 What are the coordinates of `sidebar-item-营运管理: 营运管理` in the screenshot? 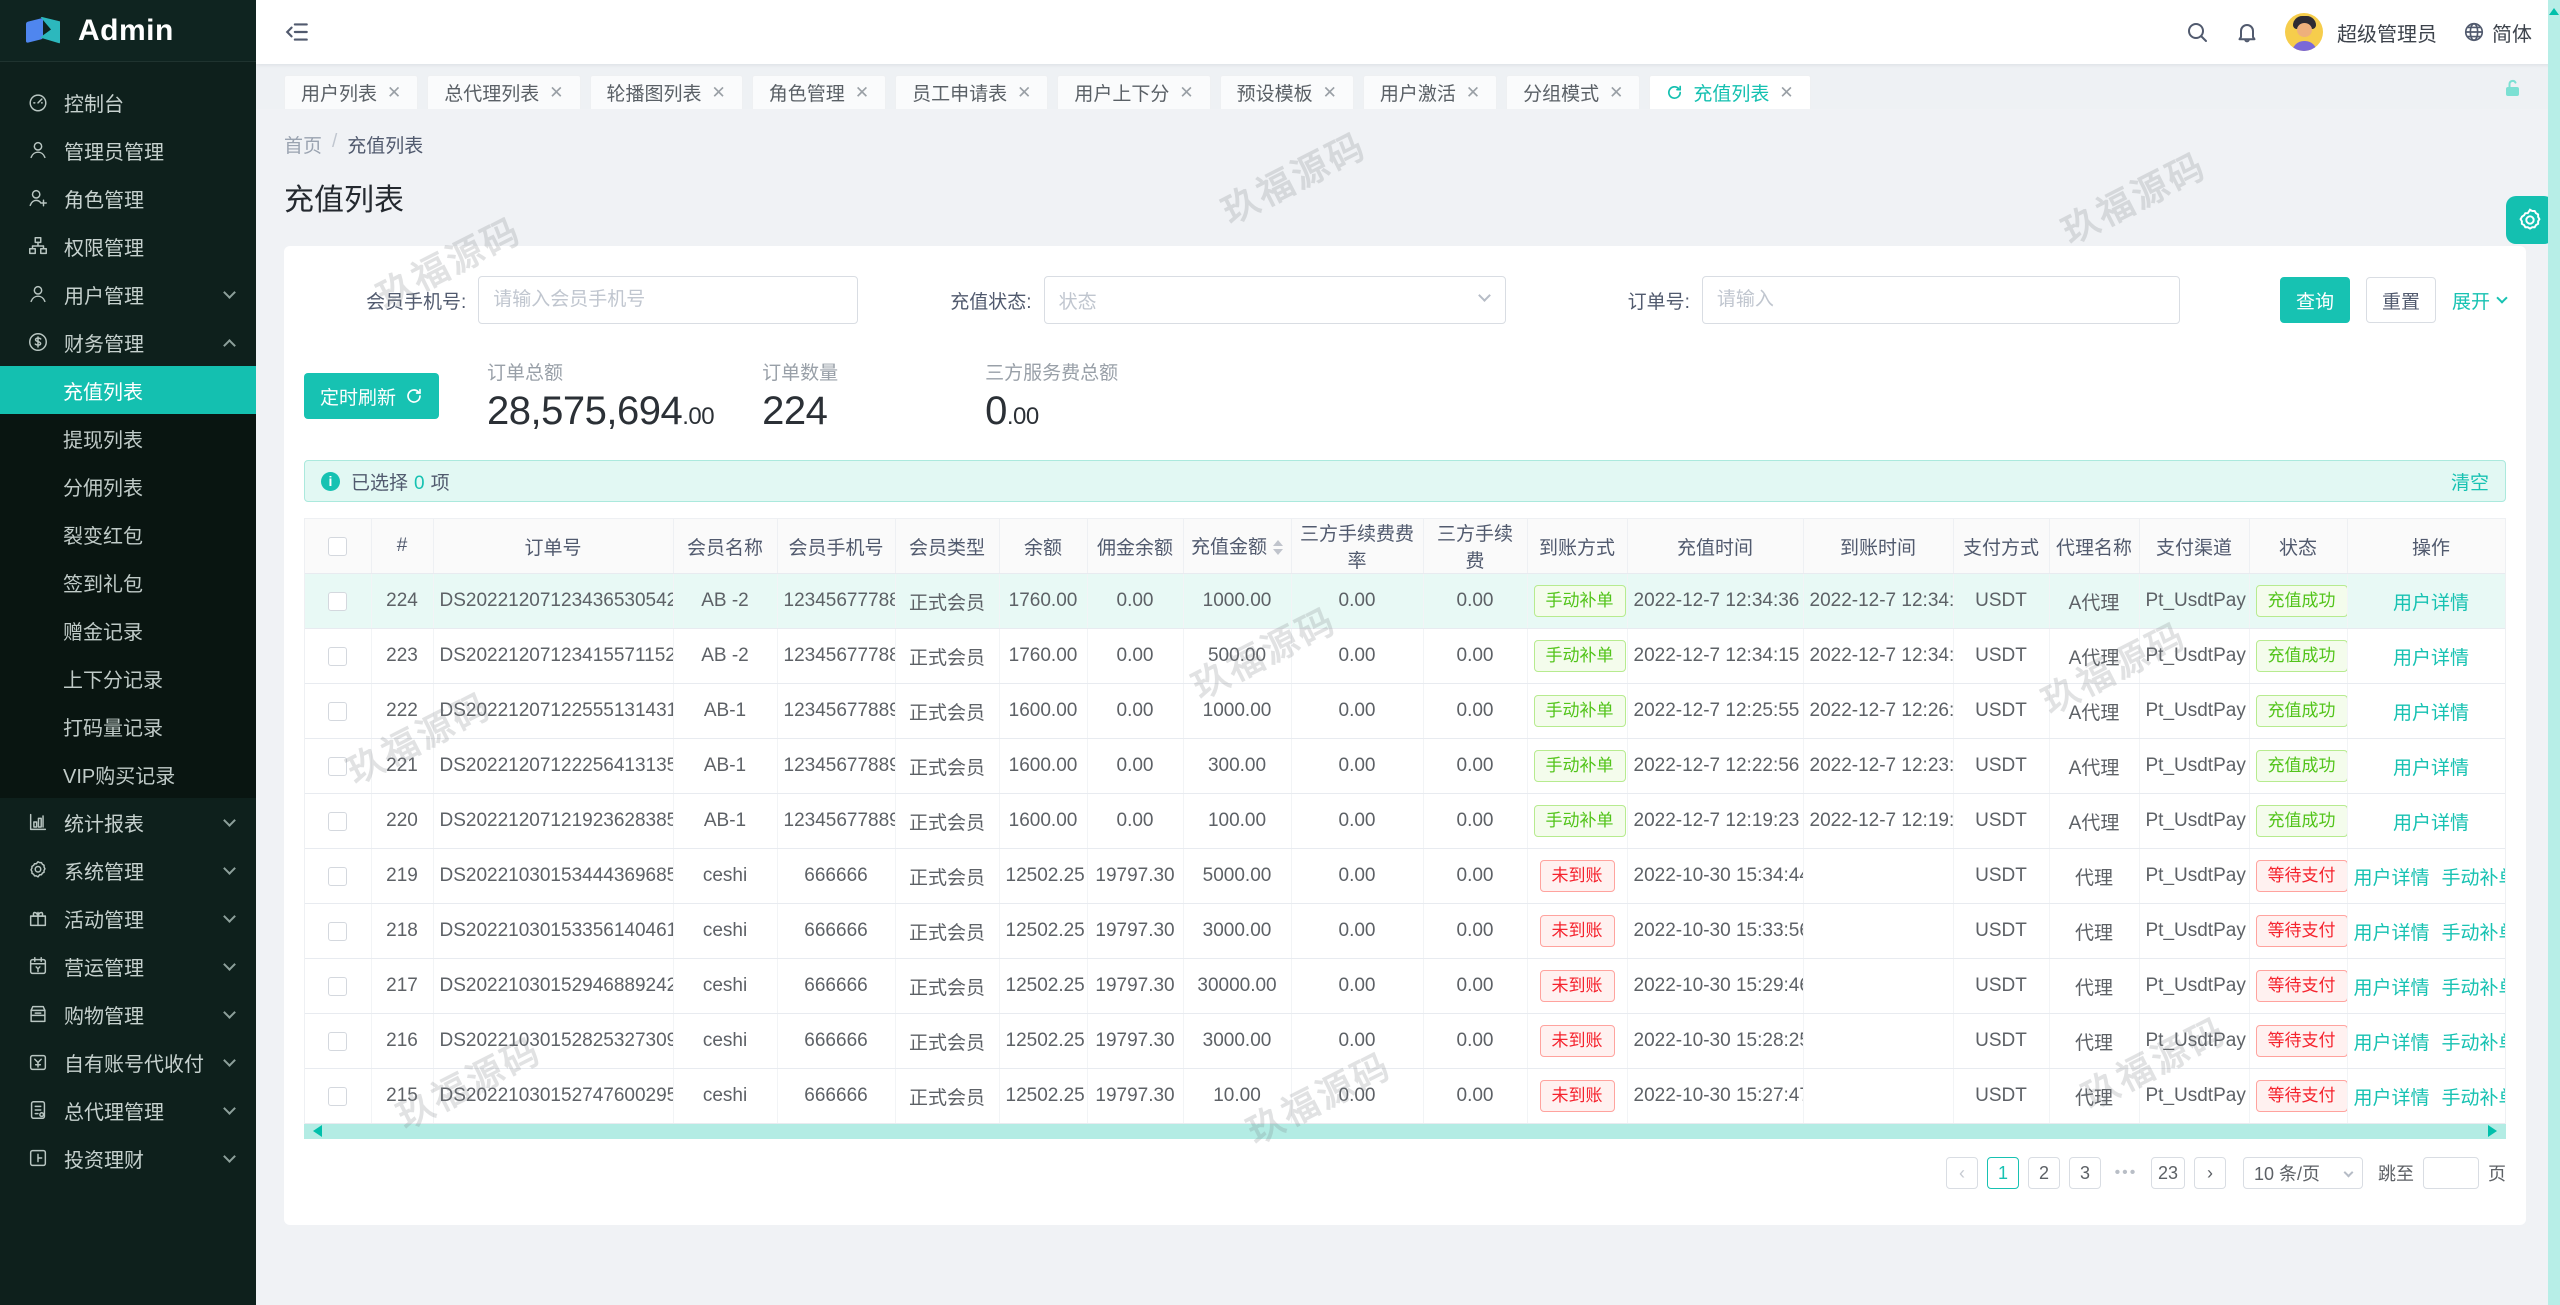 It's located at (128, 966).